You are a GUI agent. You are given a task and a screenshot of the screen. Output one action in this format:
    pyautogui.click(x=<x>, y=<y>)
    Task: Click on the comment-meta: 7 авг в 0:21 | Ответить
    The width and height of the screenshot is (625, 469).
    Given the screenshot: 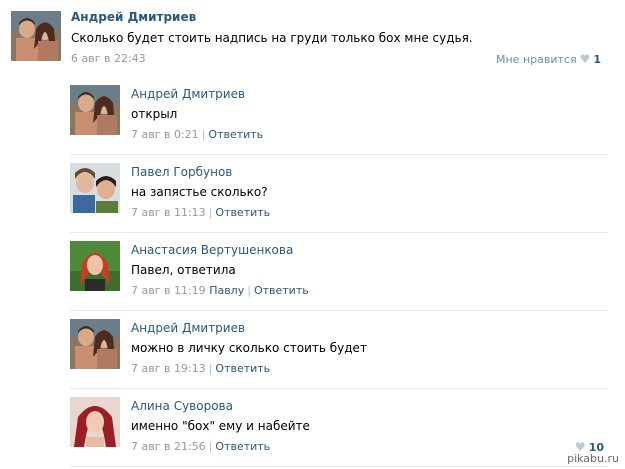 What is the action you would take?
    pyautogui.click(x=197, y=134)
    